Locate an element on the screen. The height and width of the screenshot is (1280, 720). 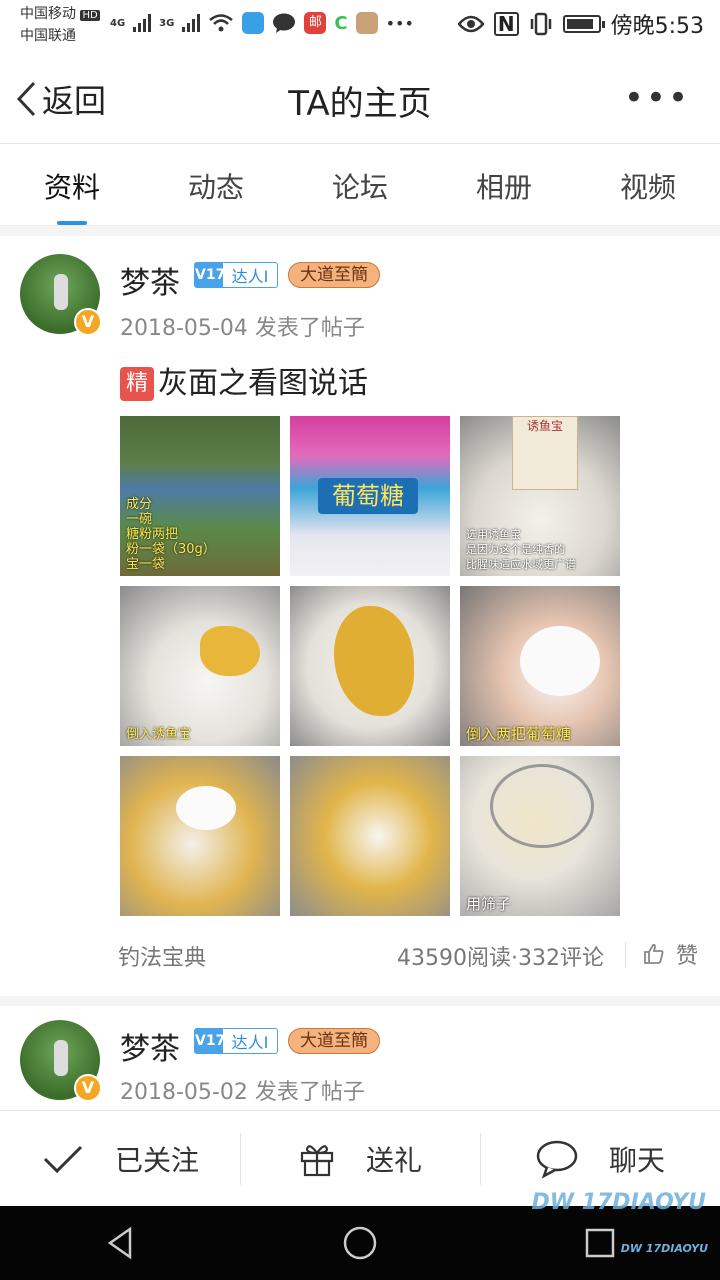
chat-bubble-icon is located at coordinates (557, 1159).